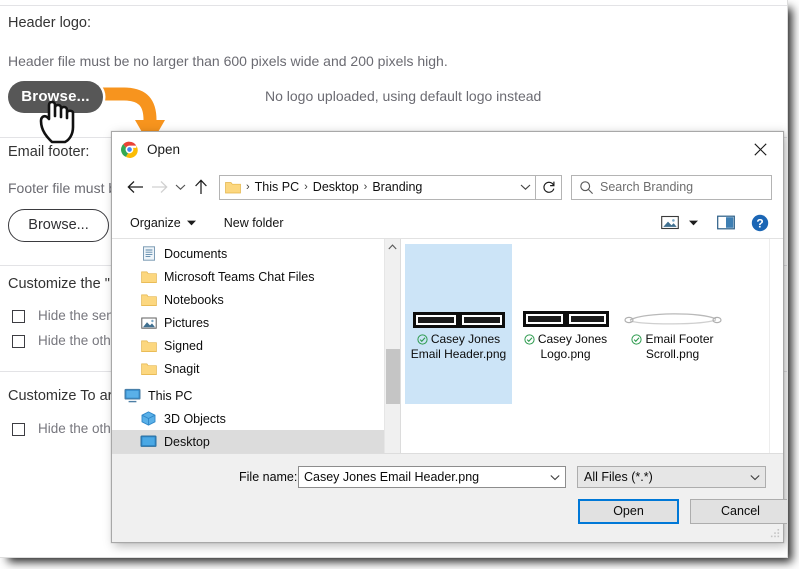 The width and height of the screenshot is (799, 569). I want to click on nav-item-documents: Documents, so click(256, 253).